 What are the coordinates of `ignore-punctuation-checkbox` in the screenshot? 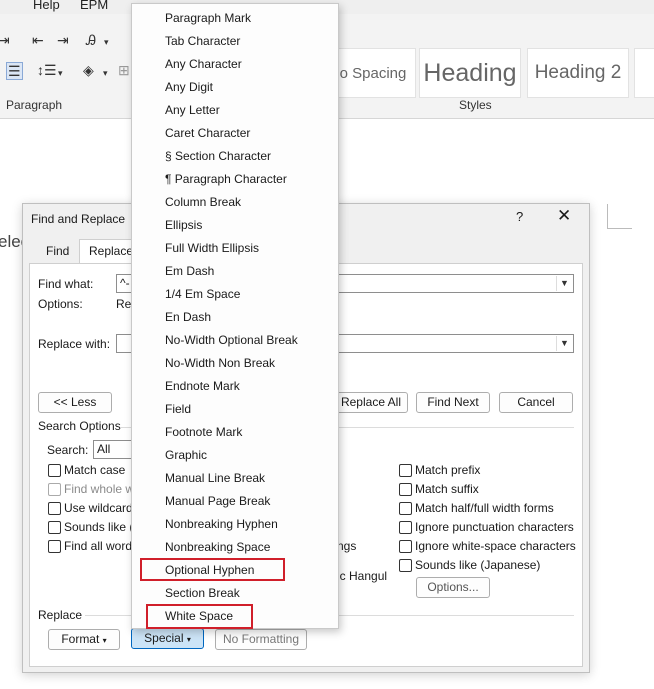 It's located at (405, 527).